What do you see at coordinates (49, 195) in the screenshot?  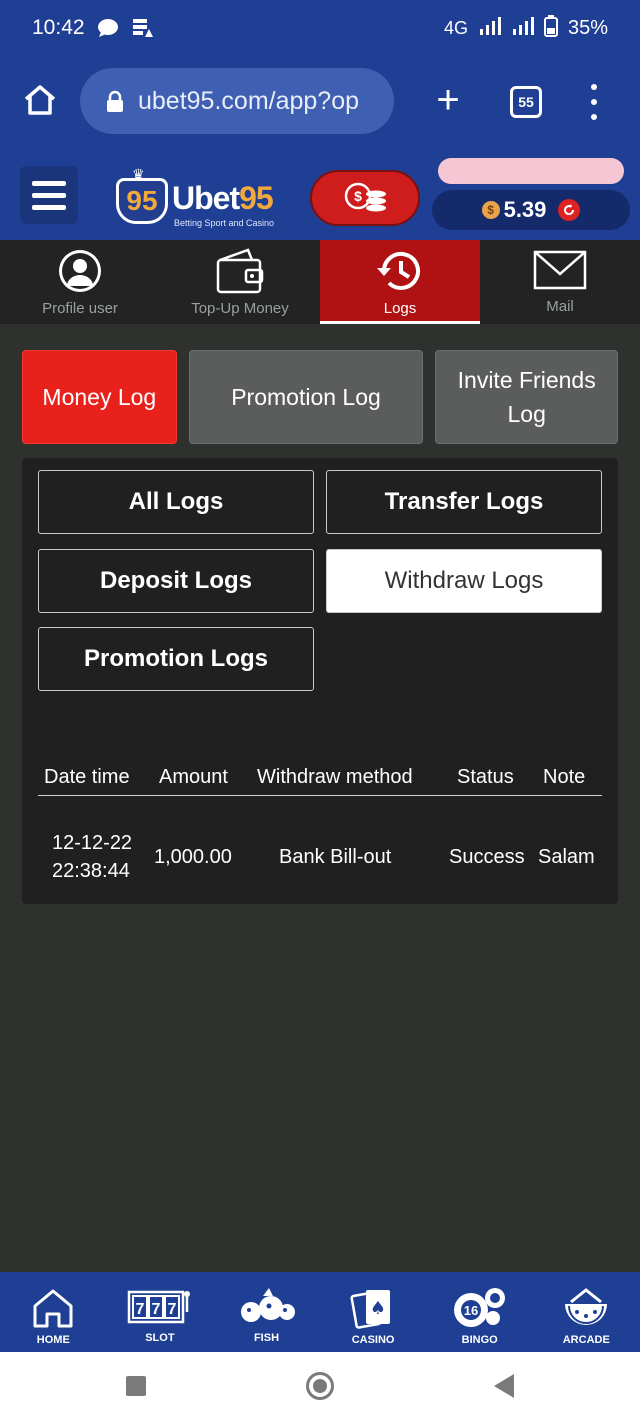 I see `hamburger-menu-icon` at bounding box center [49, 195].